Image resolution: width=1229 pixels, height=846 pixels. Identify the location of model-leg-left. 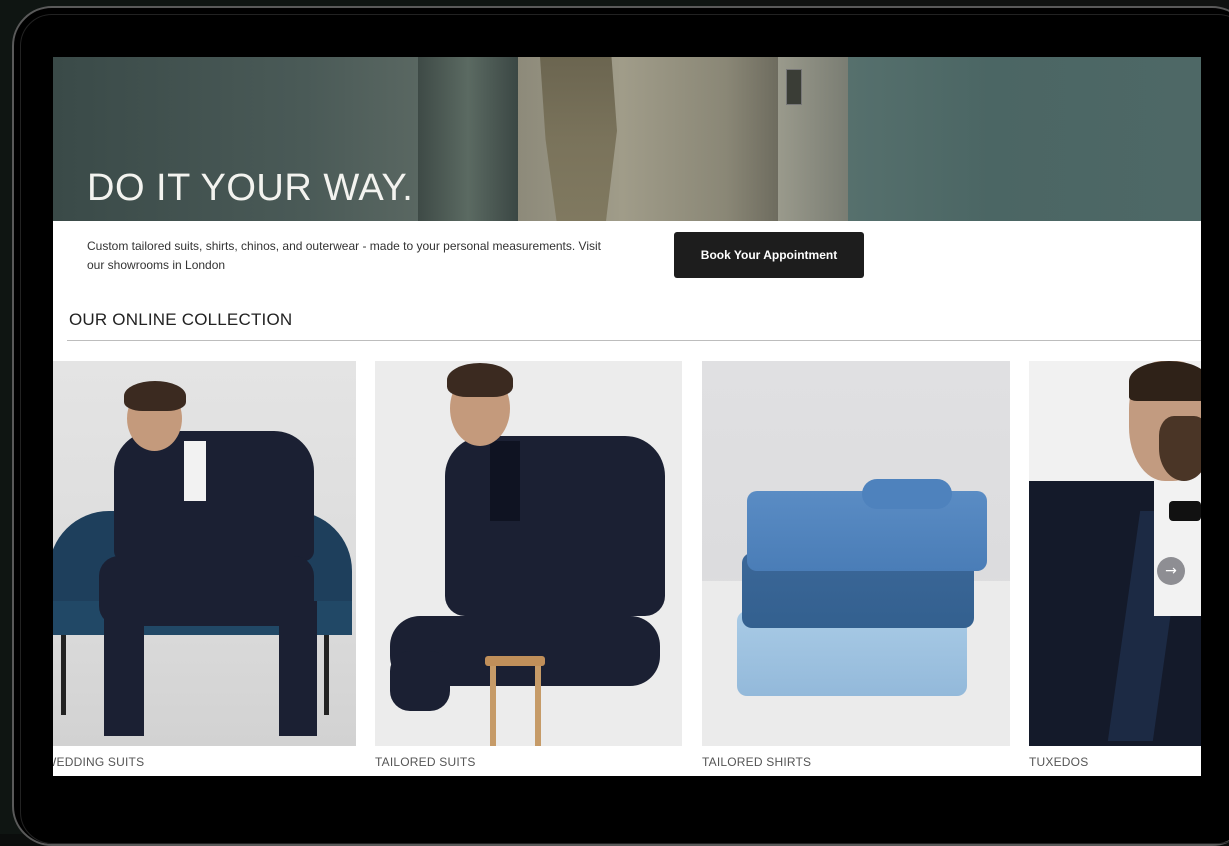
(124, 668).